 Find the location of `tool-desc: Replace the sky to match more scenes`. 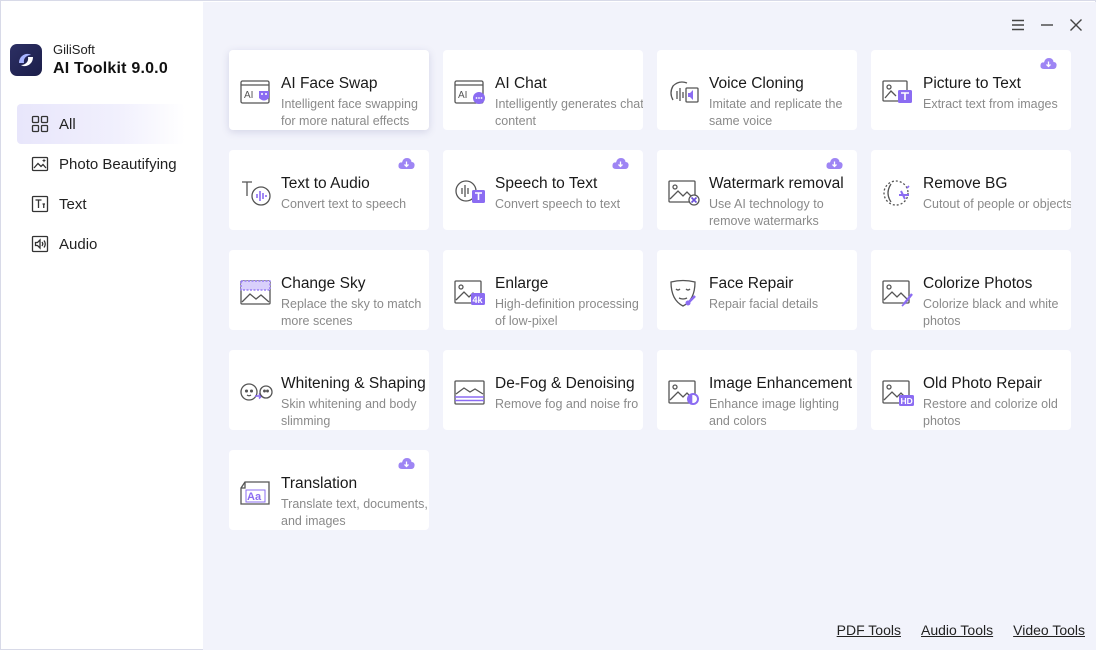

tool-desc: Replace the sky to match more scenes is located at coordinates (351, 312).